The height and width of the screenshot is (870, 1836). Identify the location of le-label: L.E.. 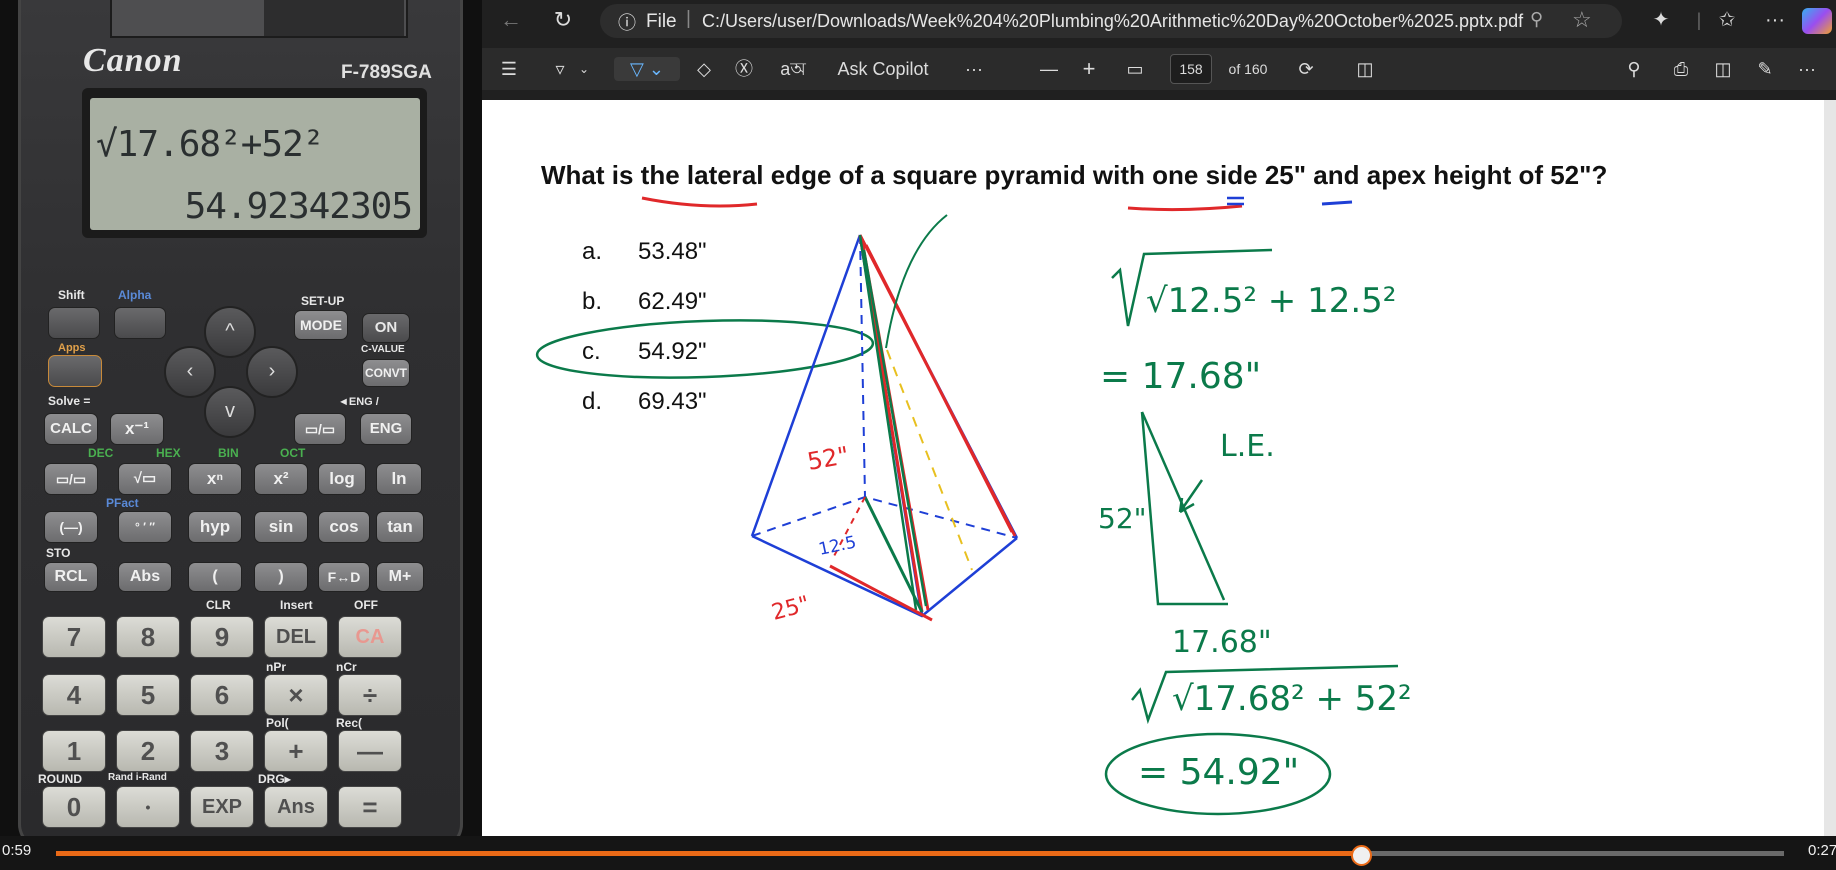
(1247, 446).